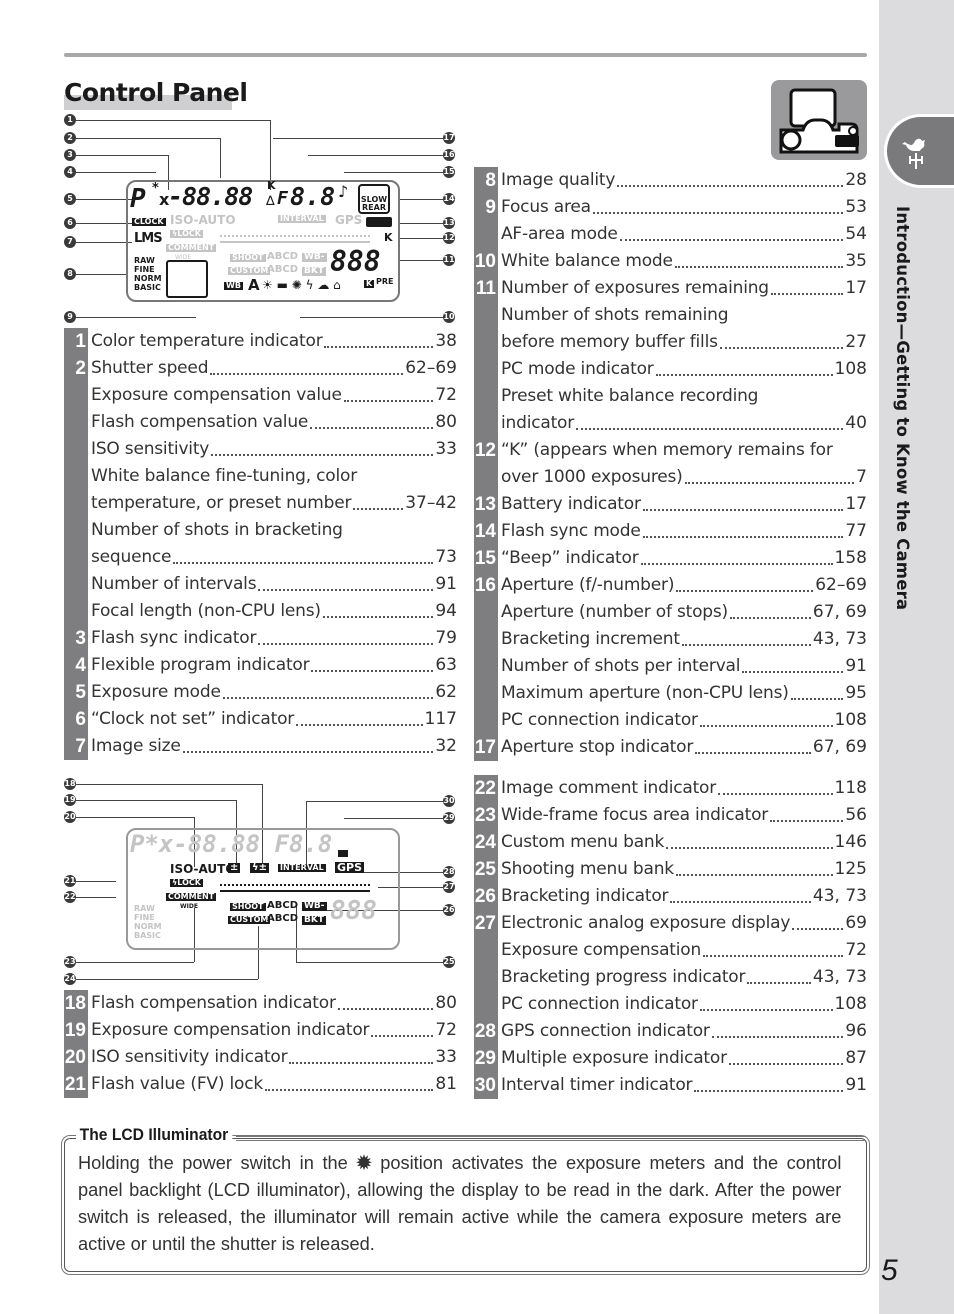 The height and width of the screenshot is (1314, 954). I want to click on item-label: White balance mode, so click(587, 261).